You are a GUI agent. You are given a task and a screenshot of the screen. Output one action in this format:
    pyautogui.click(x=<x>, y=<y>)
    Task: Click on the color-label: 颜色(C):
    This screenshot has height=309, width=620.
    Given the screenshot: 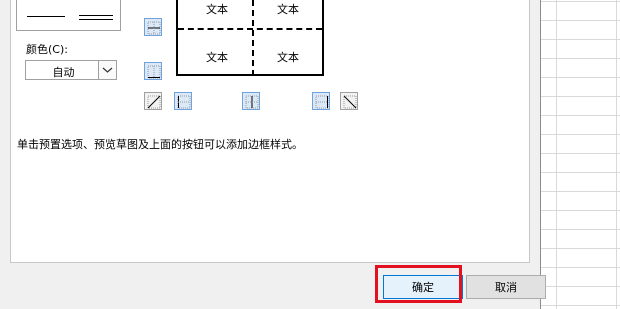 What is the action you would take?
    pyautogui.click(x=47, y=49)
    